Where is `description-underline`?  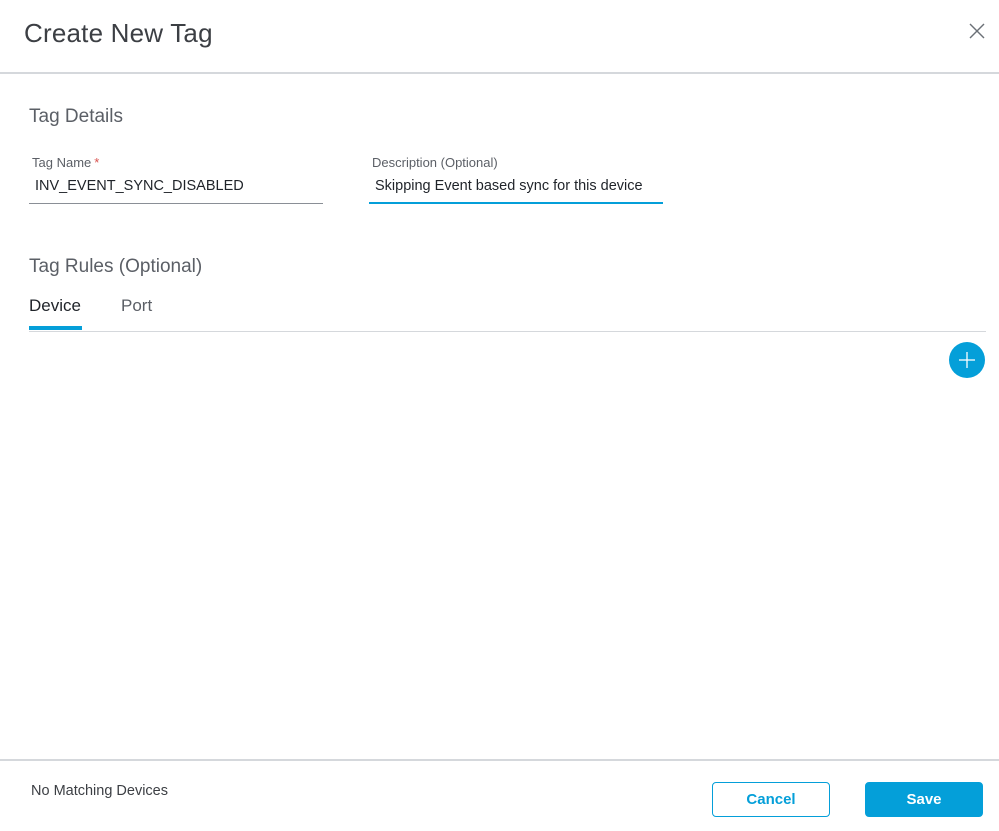 description-underline is located at coordinates (516, 203).